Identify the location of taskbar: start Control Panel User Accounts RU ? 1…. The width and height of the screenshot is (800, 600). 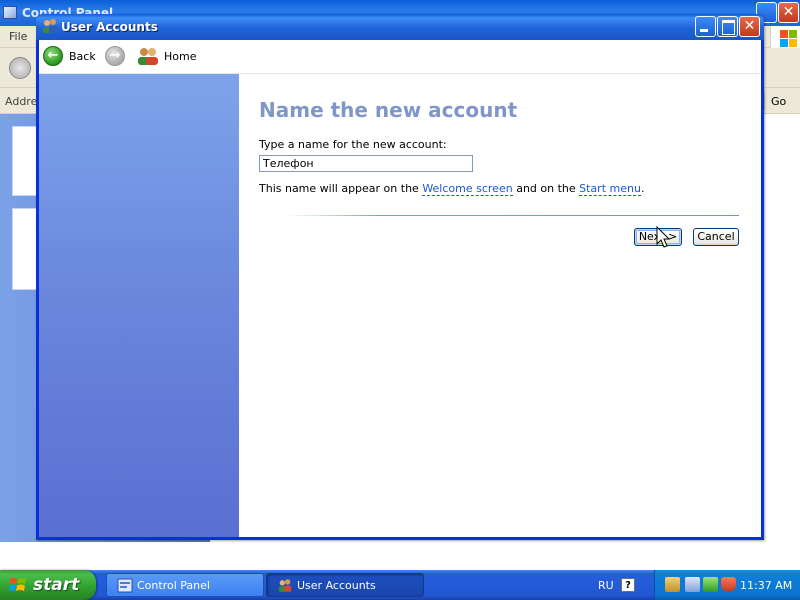
(400, 585).